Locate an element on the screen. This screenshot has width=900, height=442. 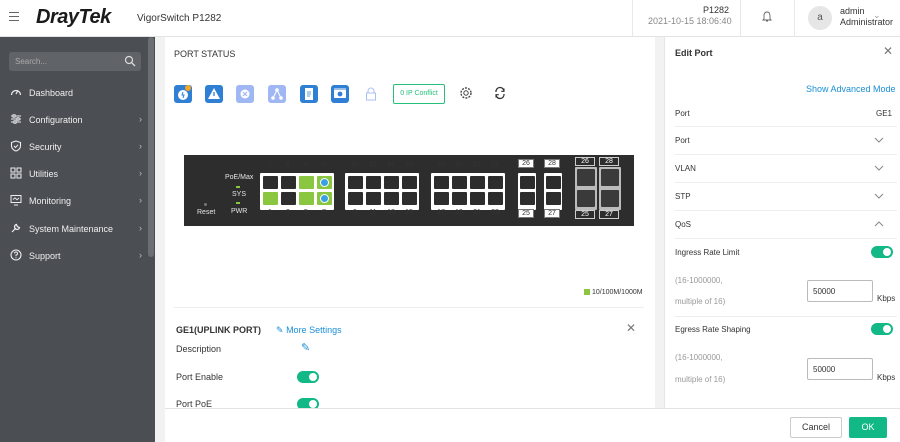
bell-icon is located at coordinates (767, 17).